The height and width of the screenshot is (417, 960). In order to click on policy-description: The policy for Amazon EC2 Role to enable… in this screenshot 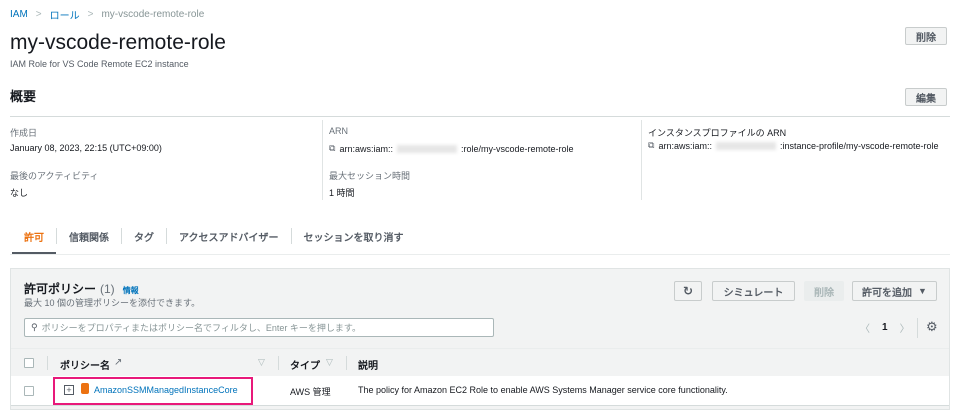, I will do `click(543, 390)`.